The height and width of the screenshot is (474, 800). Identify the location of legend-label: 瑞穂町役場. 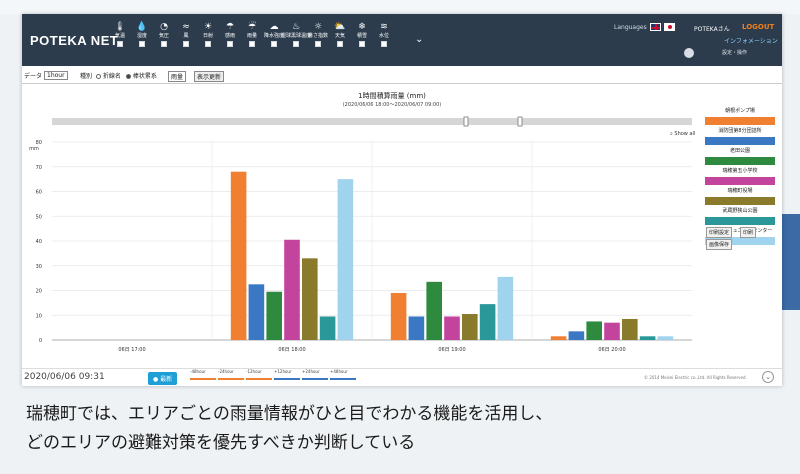
(740, 191).